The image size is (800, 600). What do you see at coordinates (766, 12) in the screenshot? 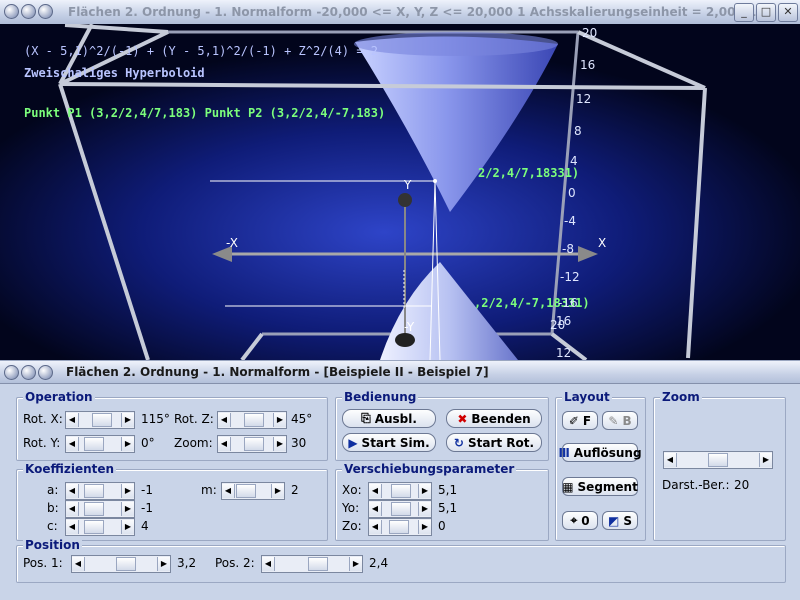
I see `maximize-button: □` at bounding box center [766, 12].